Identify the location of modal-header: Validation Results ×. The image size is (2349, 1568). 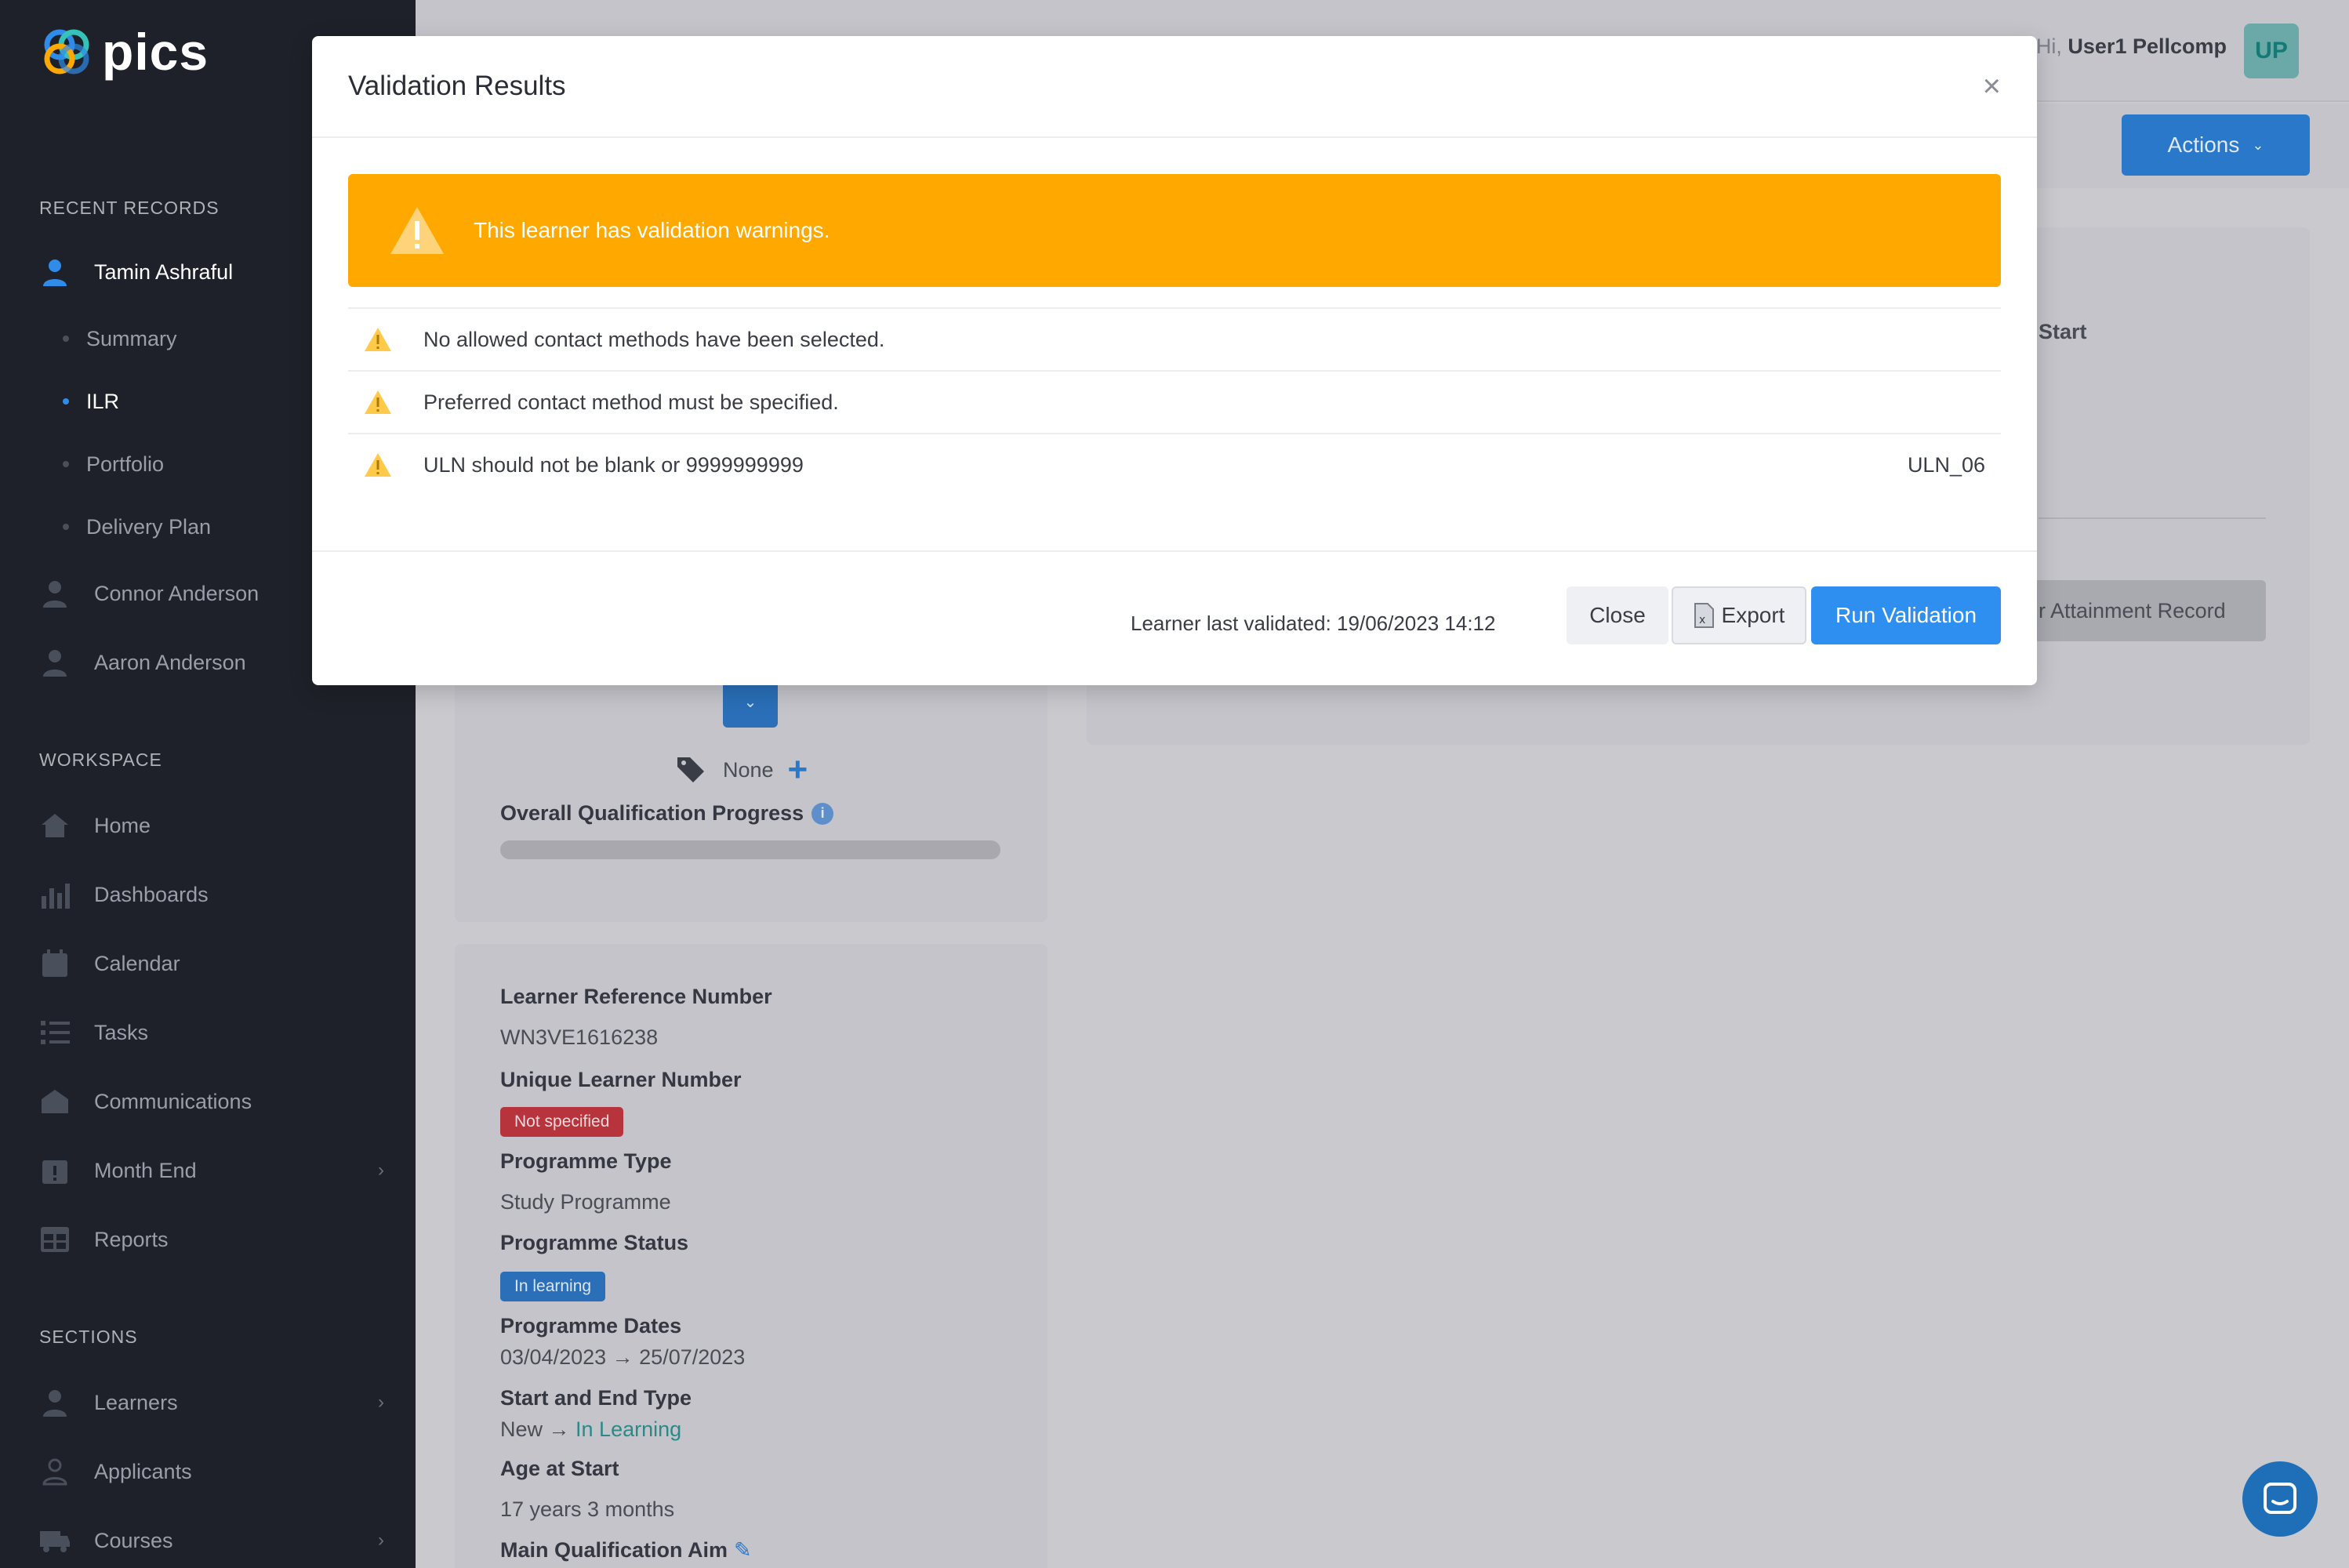
(1174, 87).